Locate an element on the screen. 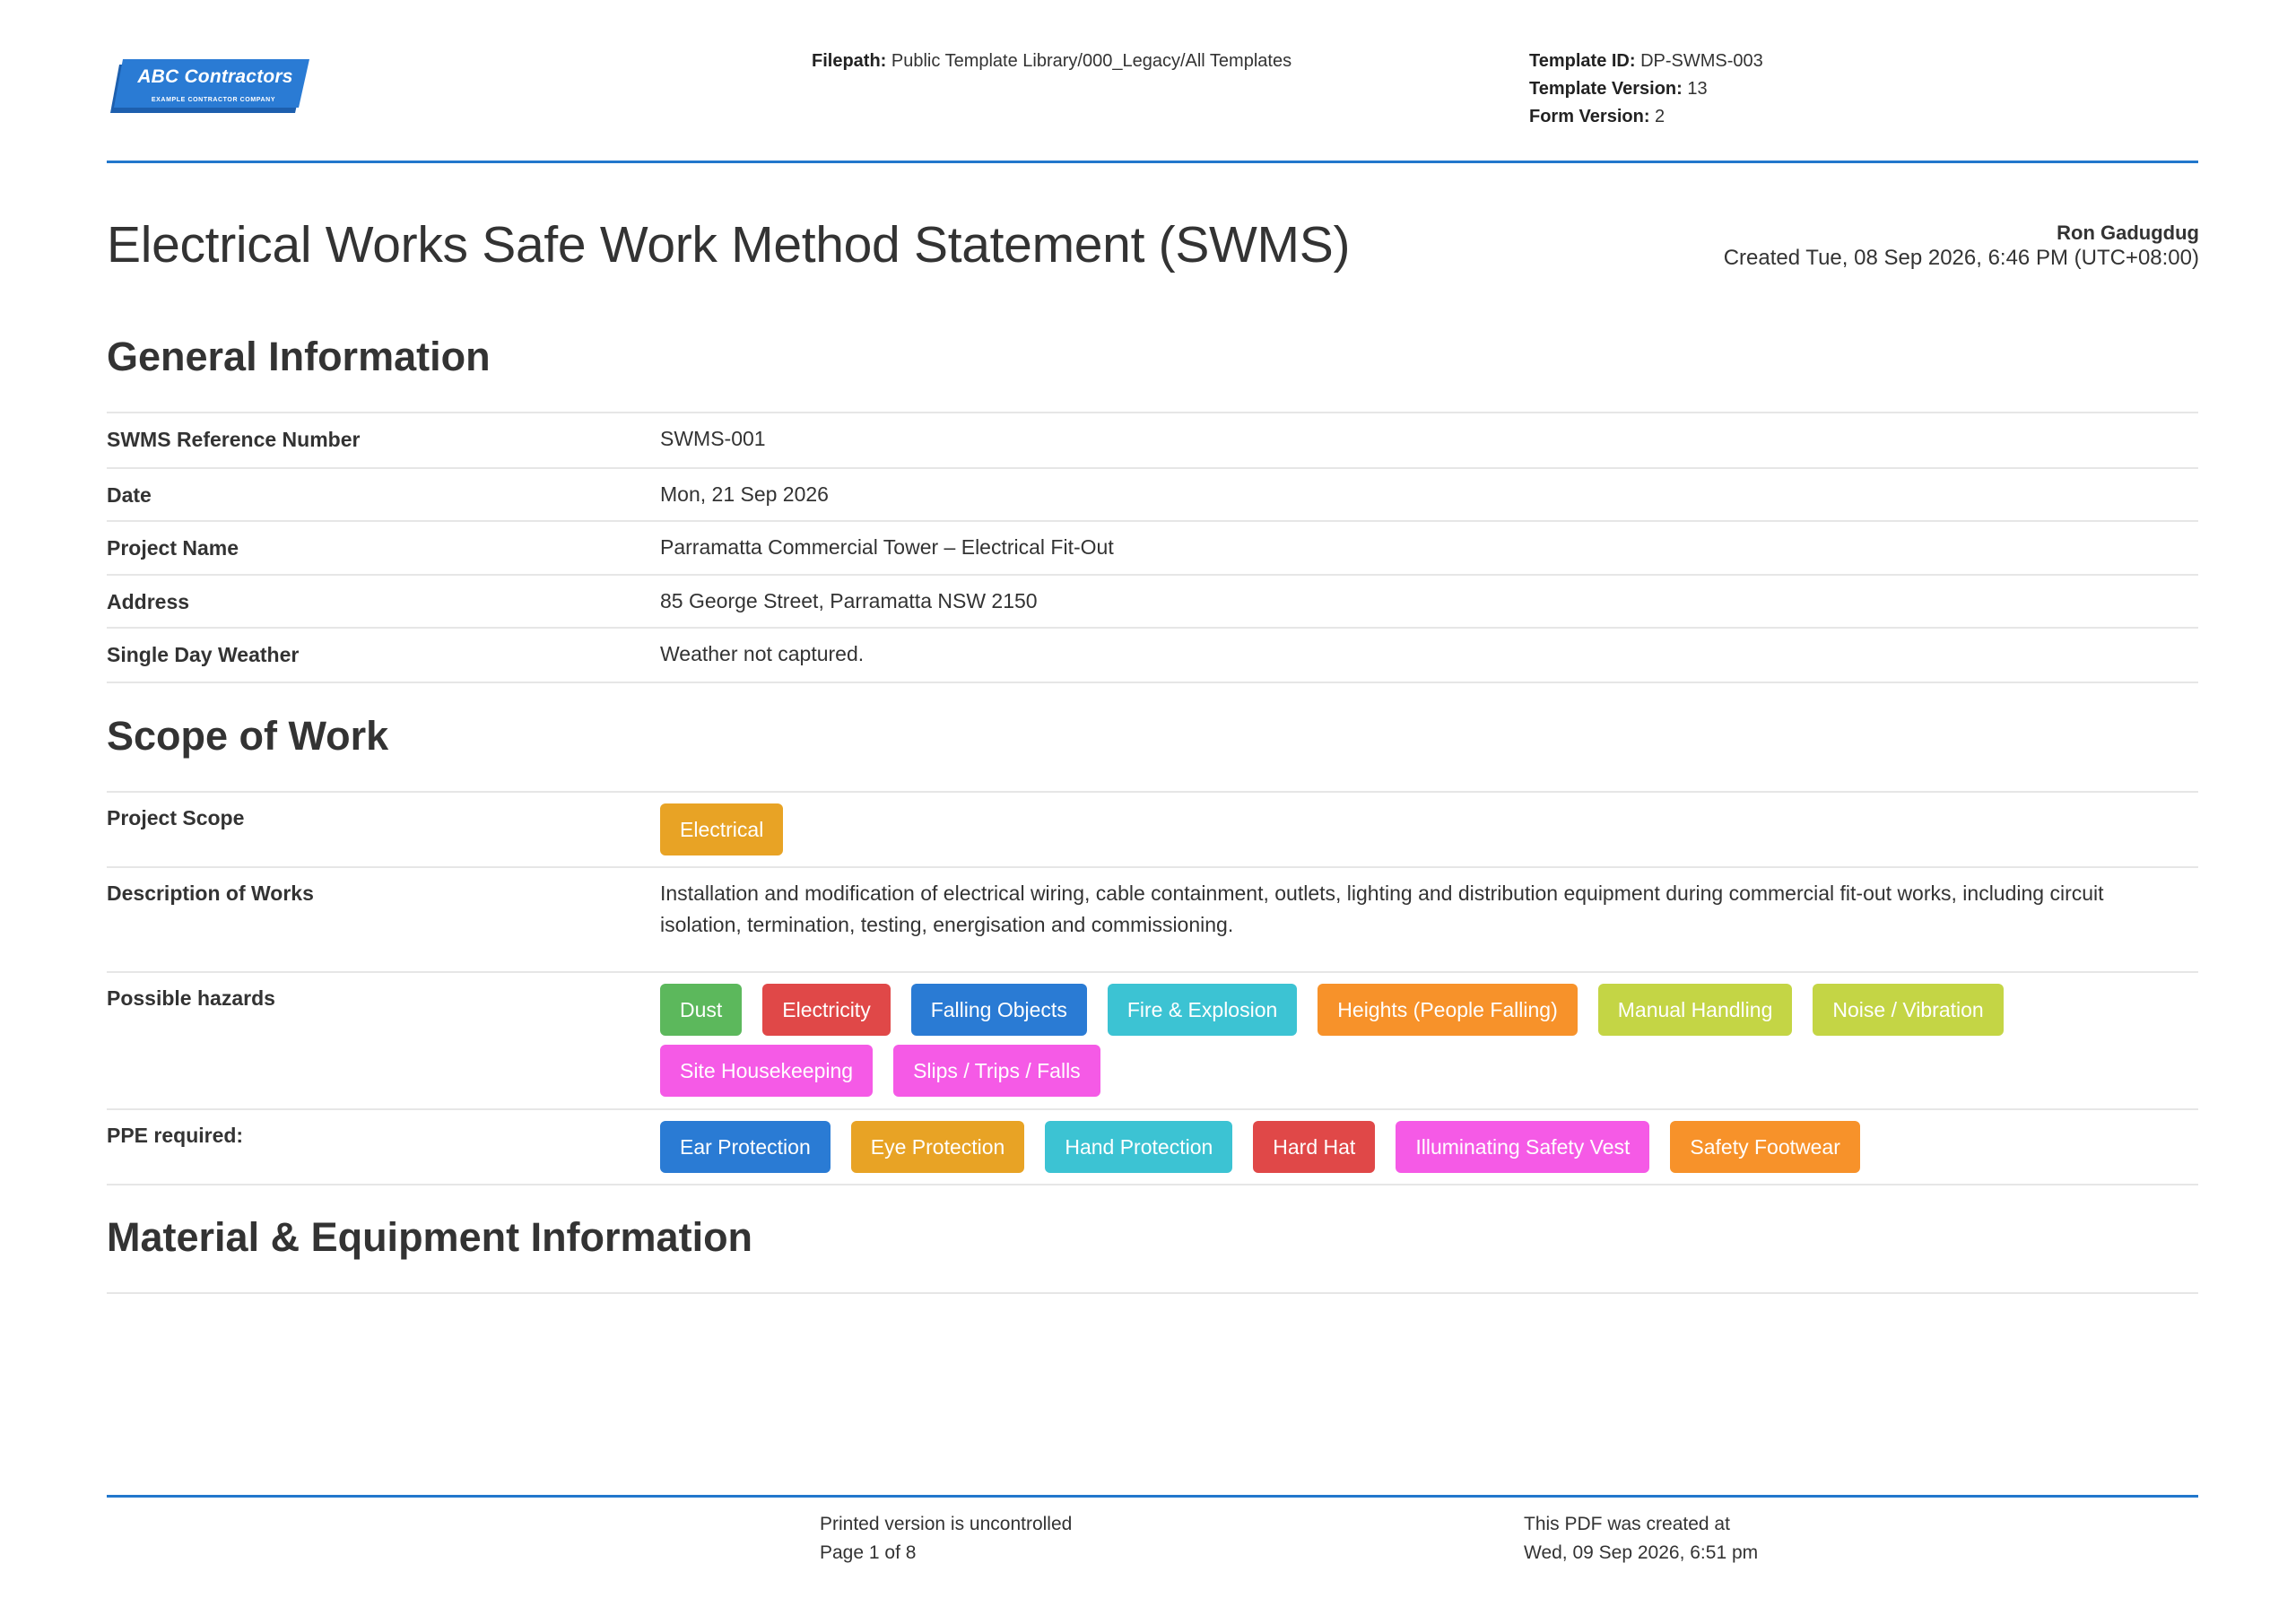  field-label-project-scope: Project Scope is located at coordinates (176, 817).